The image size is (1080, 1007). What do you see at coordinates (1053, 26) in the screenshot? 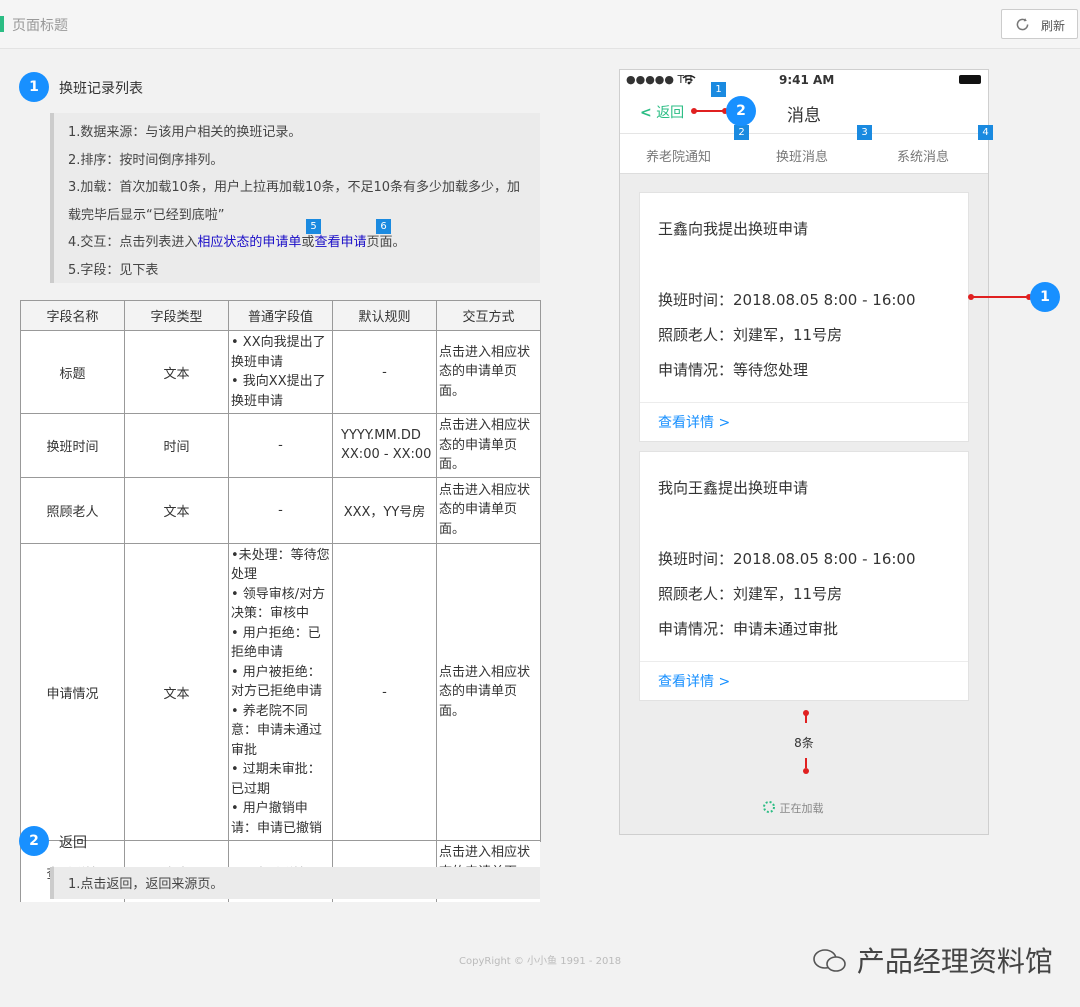
I see `refresh-label: 刷新` at bounding box center [1053, 26].